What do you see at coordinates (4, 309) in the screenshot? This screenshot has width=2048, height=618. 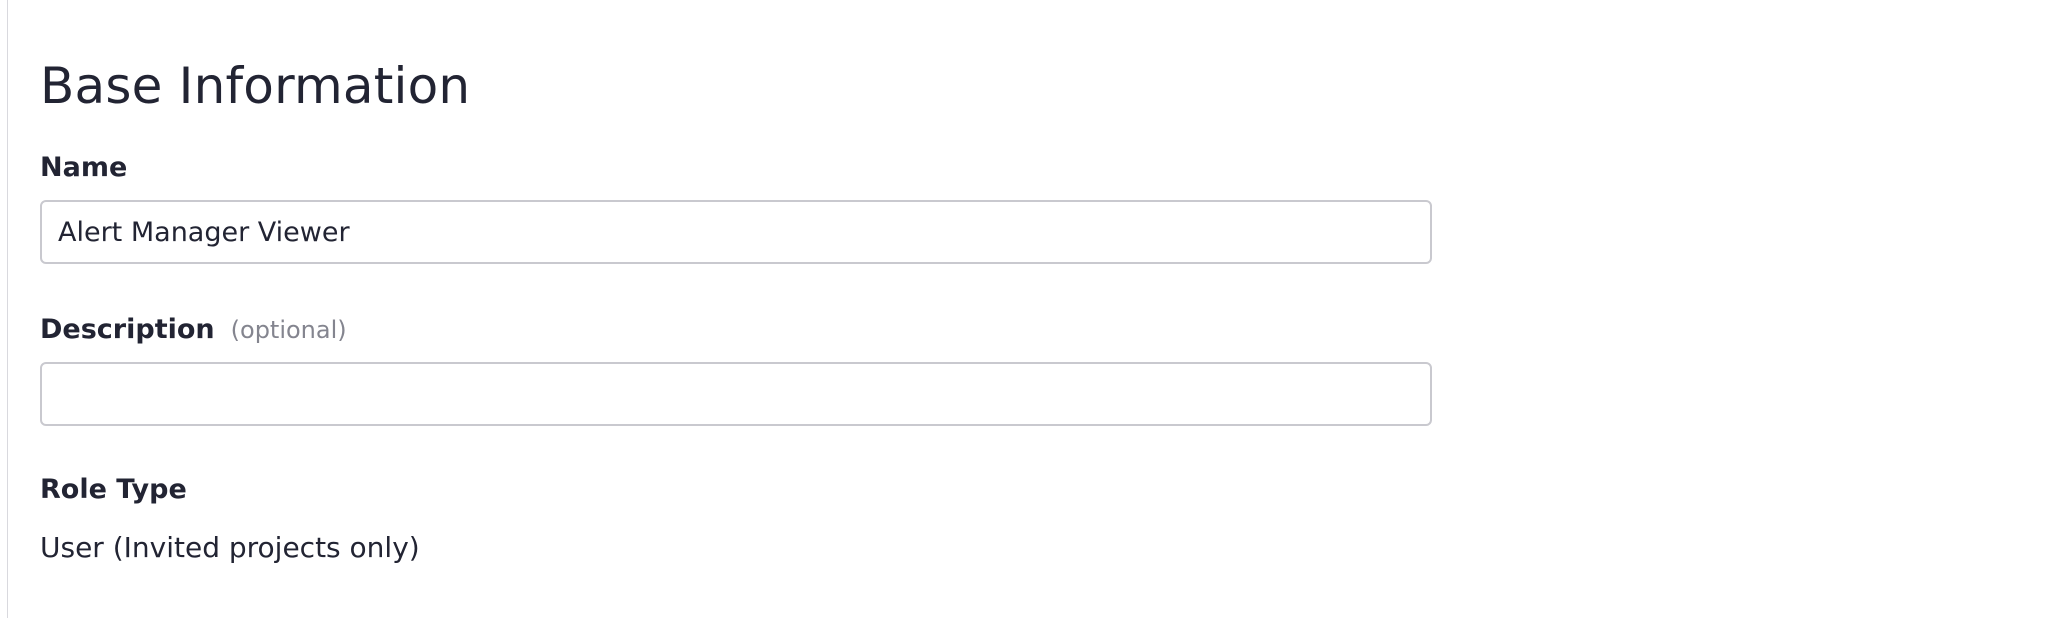 I see `left-panel-divider` at bounding box center [4, 309].